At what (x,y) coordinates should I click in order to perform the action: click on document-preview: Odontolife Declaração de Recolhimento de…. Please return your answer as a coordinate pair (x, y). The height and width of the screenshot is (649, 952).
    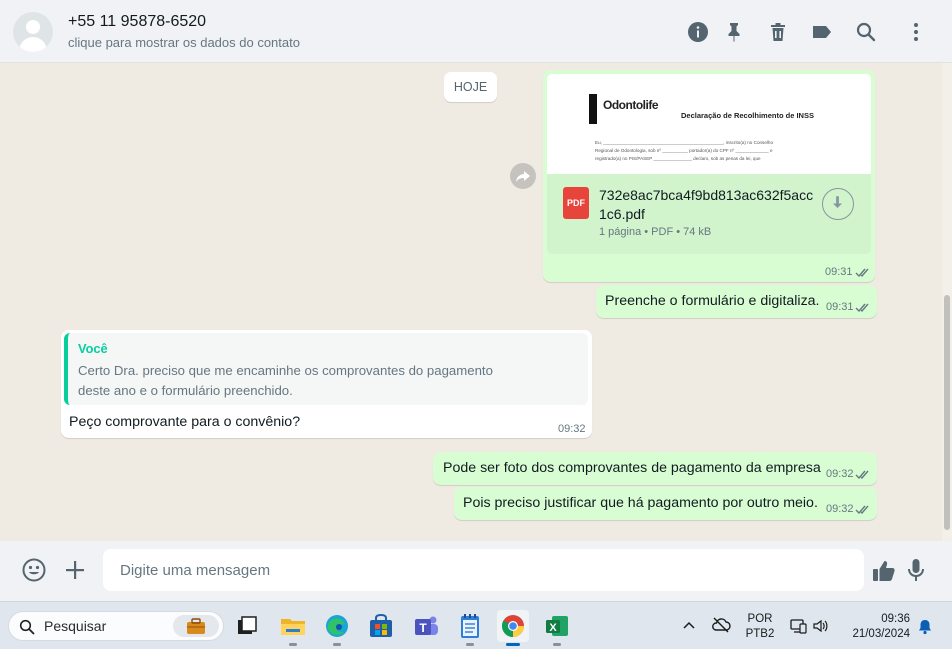
    Looking at the image, I should click on (709, 124).